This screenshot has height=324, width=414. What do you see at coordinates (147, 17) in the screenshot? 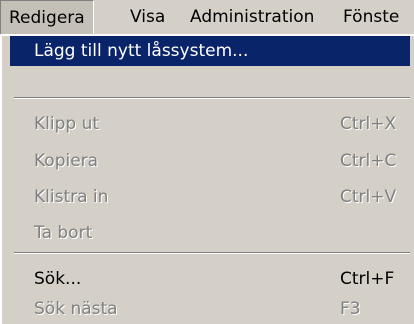
I see `menu-visa: Visa` at bounding box center [147, 17].